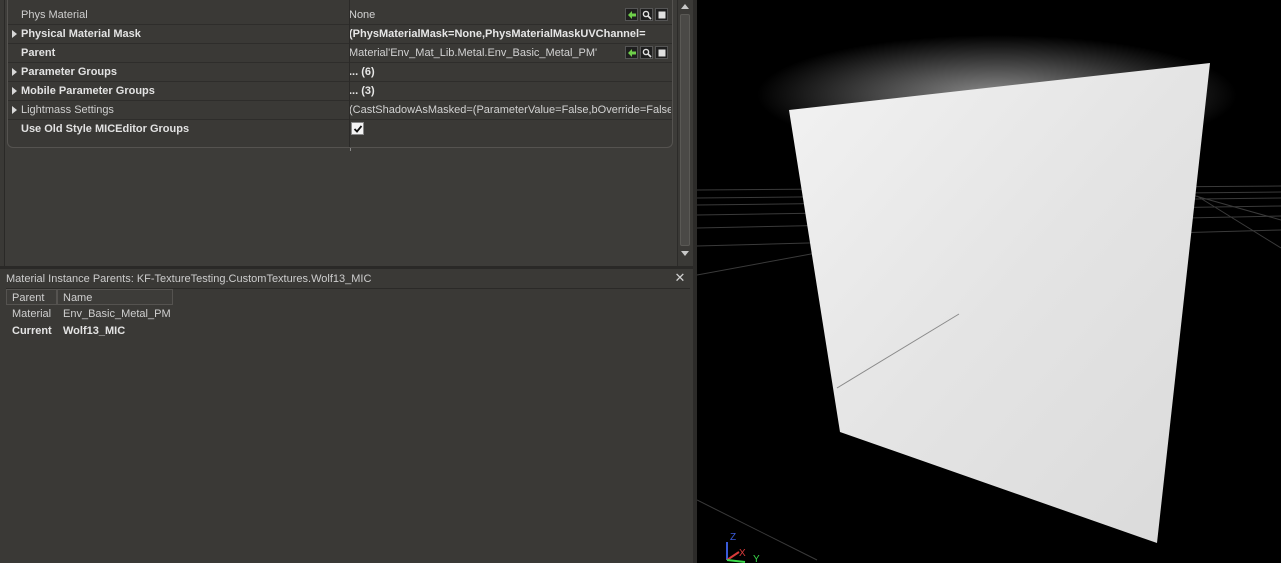 This screenshot has width=1281, height=563. I want to click on phys-material-actions, so click(646, 15).